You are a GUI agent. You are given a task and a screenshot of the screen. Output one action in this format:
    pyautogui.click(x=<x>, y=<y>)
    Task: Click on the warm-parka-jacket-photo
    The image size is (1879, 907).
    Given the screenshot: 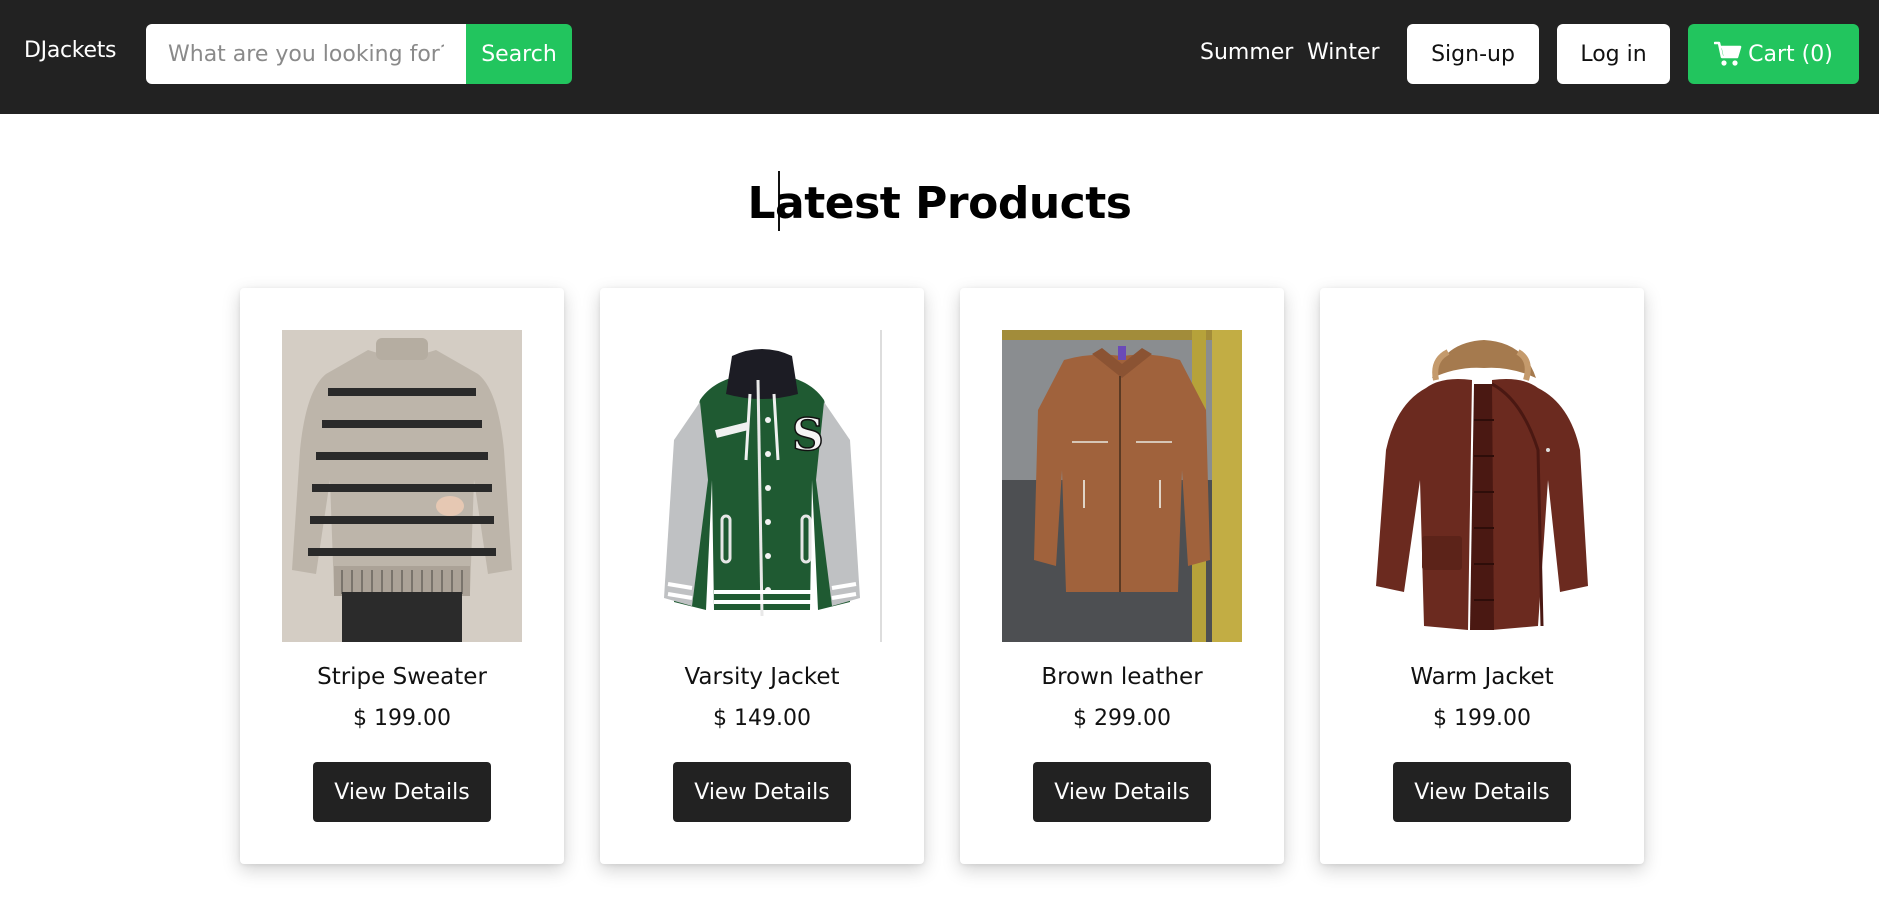 What is the action you would take?
    pyautogui.click(x=1482, y=486)
    